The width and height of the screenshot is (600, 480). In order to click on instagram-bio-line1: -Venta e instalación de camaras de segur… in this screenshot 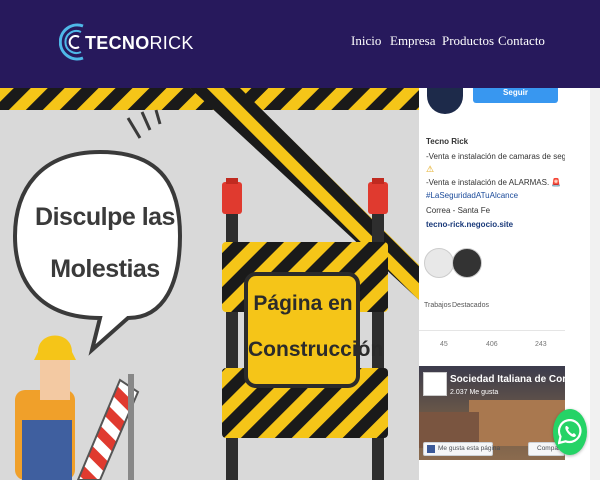, I will do `click(495, 156)`.